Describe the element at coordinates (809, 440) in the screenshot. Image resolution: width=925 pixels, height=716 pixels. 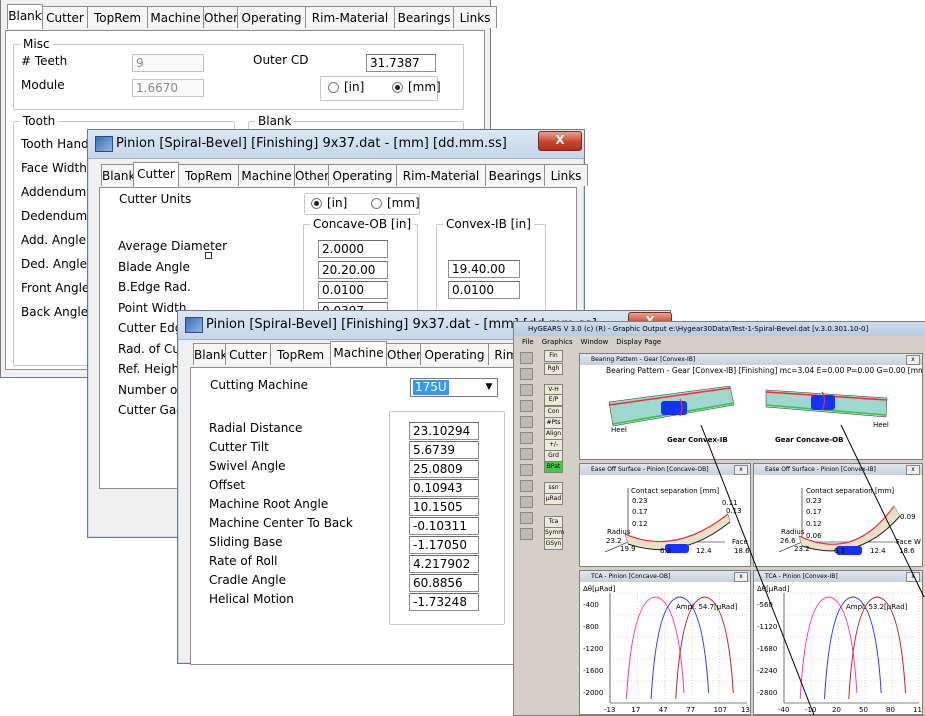
I see `gear-concave-label: Gear Concave-OB` at that location.